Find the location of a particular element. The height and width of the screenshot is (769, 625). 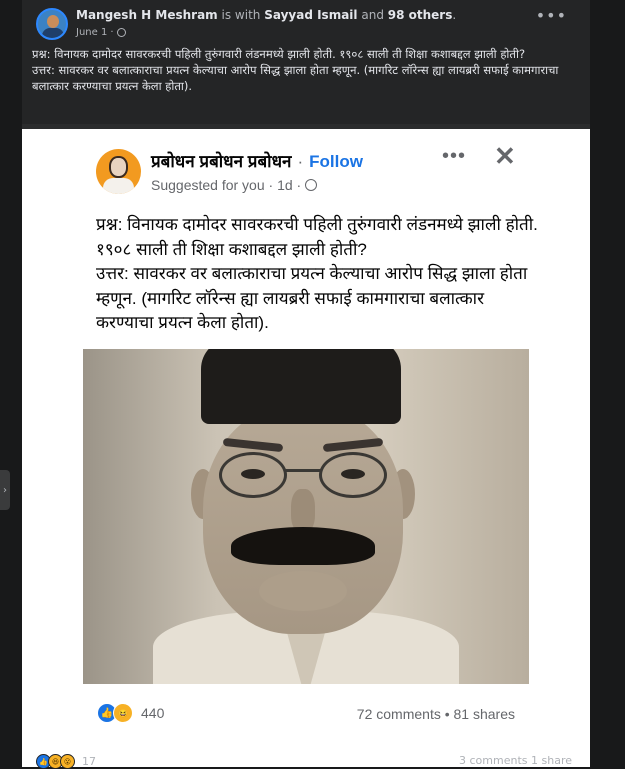

shared-more-icon: ••• is located at coordinates (454, 156).